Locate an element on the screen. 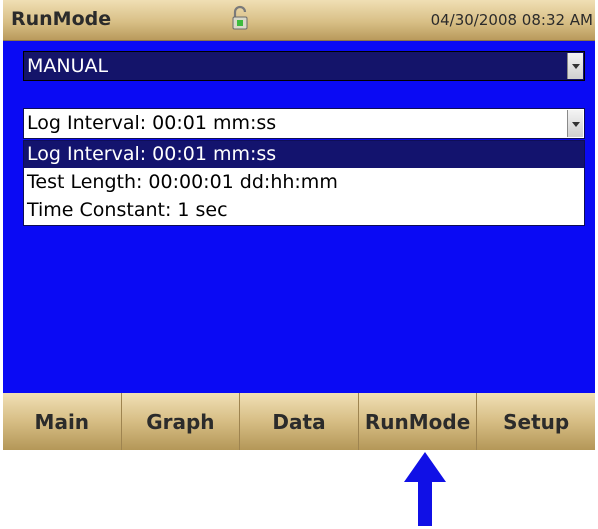 The height and width of the screenshot is (529, 598). title-bar: RunMode 04/30/2008 08:32 AM is located at coordinates (299, 20).